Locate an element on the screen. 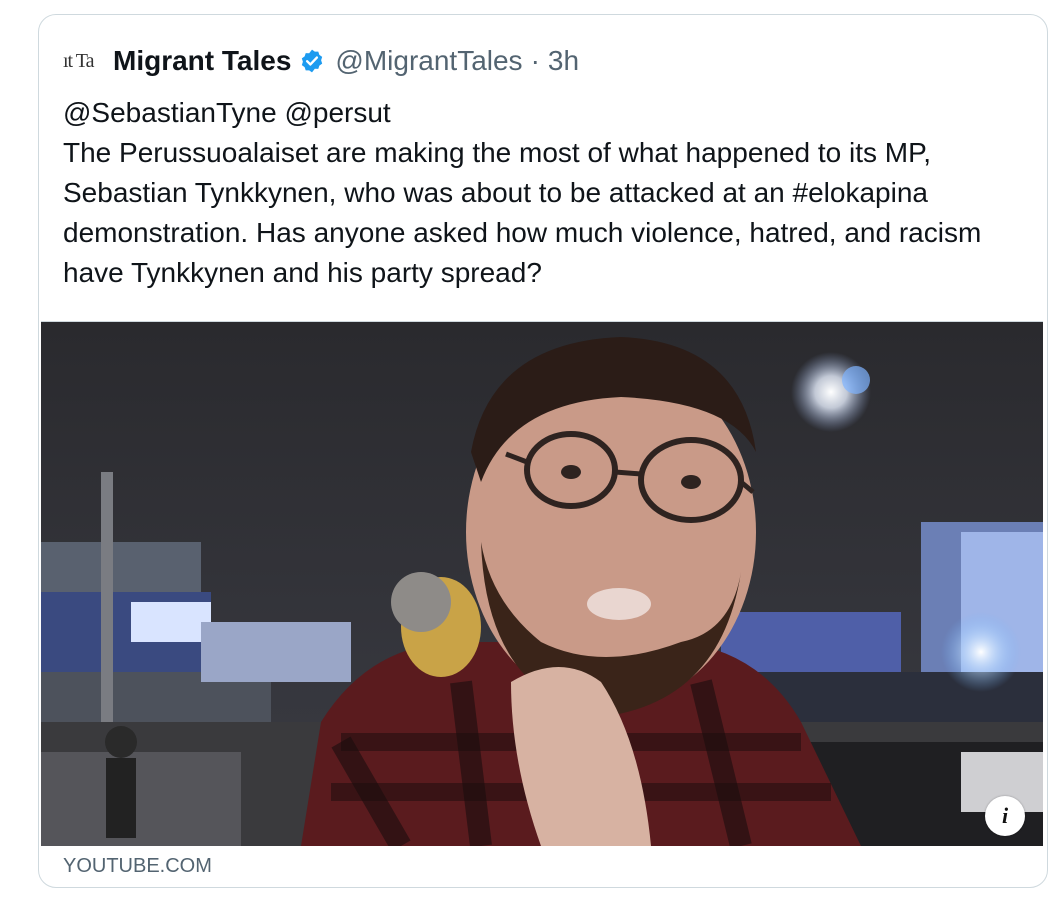 The width and height of the screenshot is (1054, 910). timestamp: 3h is located at coordinates (563, 61).